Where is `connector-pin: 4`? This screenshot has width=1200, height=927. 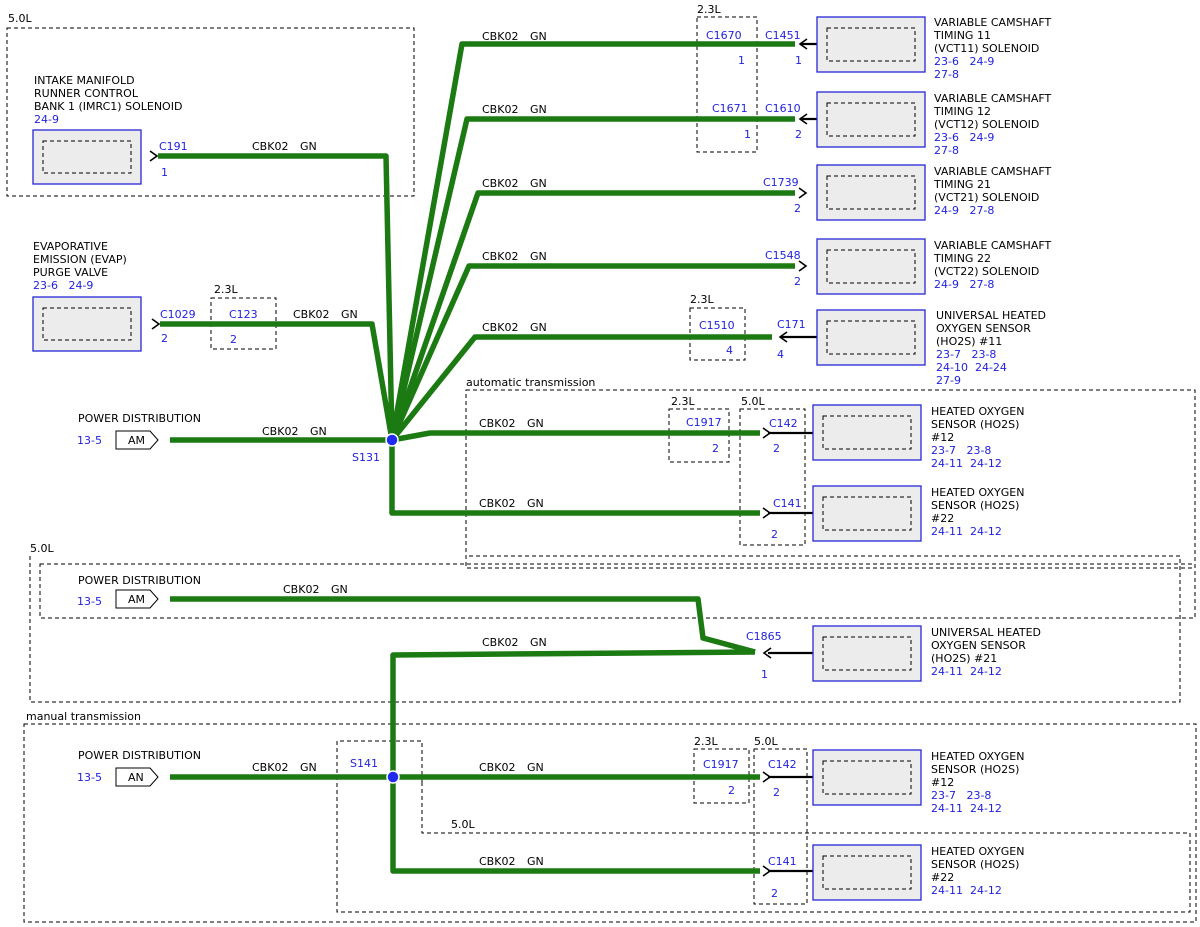
connector-pin: 4 is located at coordinates (729, 350).